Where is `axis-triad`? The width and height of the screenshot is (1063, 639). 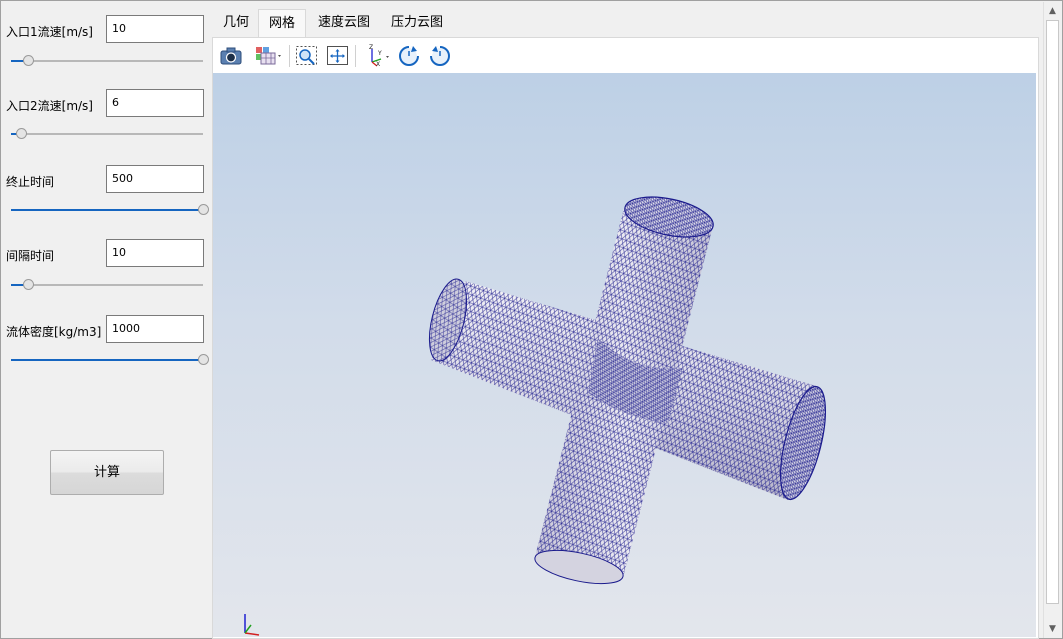 axis-triad is located at coordinates (252, 625).